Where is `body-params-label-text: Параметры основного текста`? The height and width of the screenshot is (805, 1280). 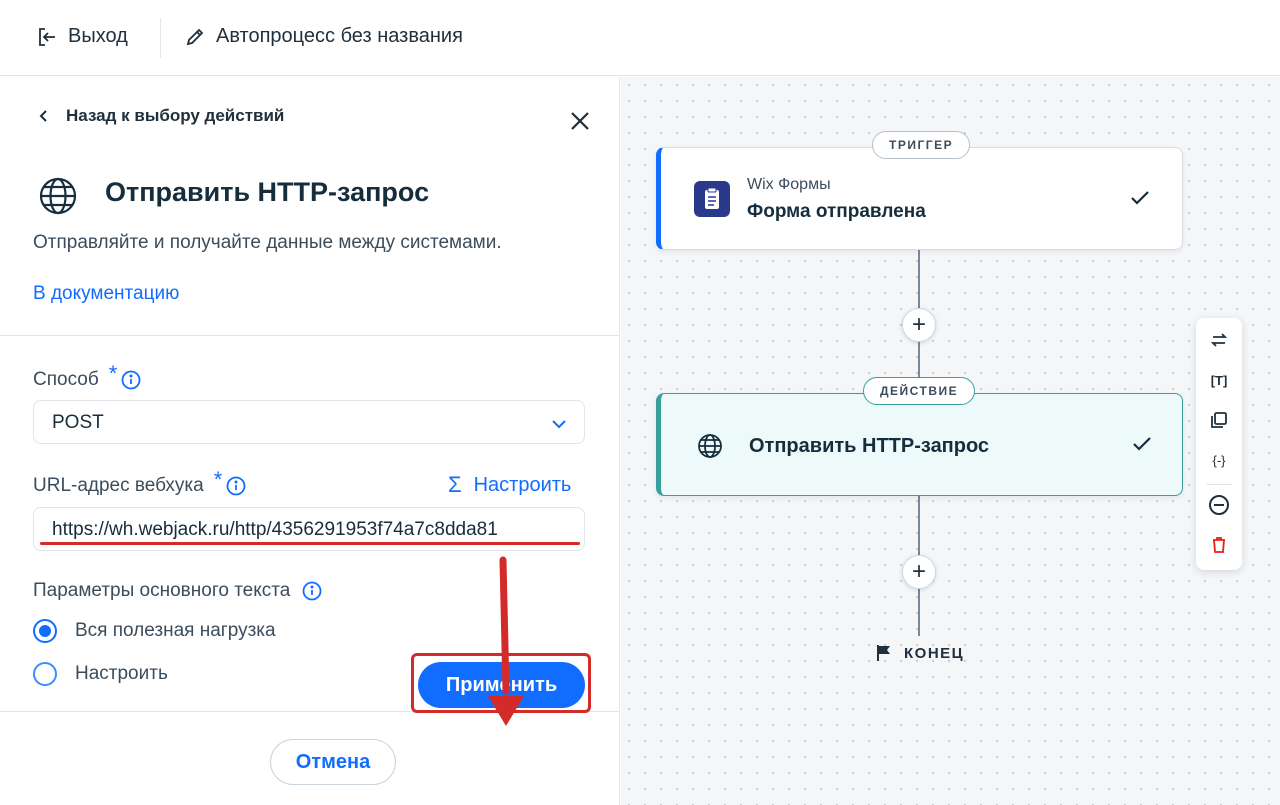 body-params-label-text: Параметры основного текста is located at coordinates (162, 590).